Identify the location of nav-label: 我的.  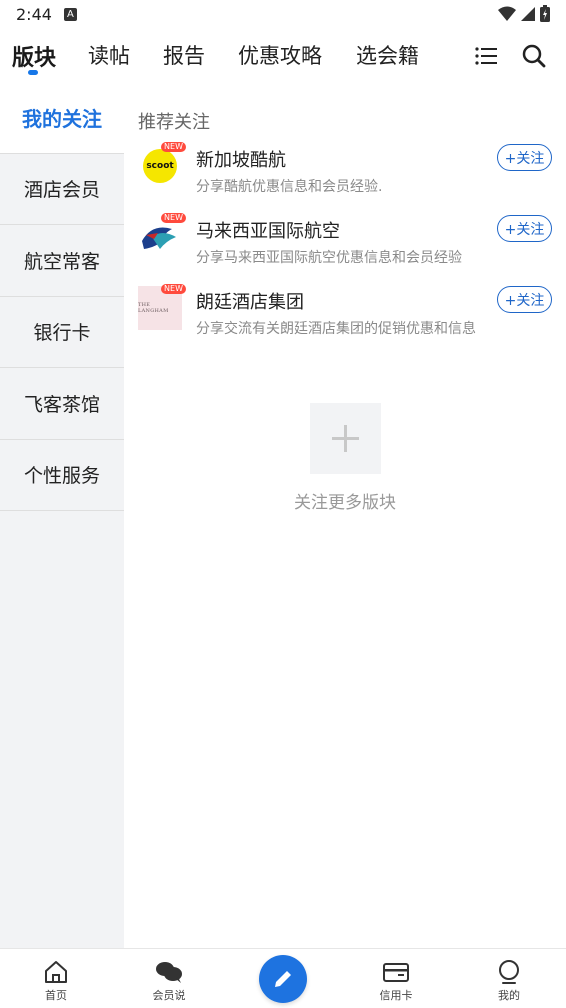
(509, 995).